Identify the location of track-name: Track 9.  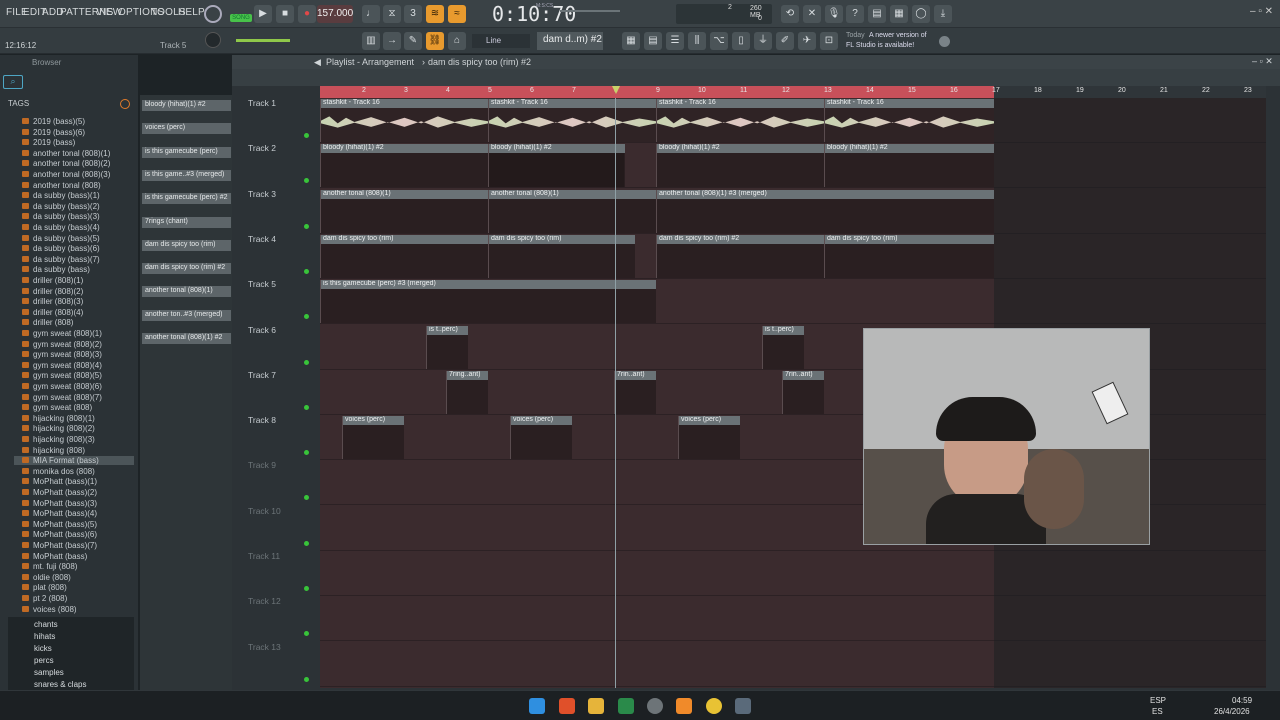
(262, 465).